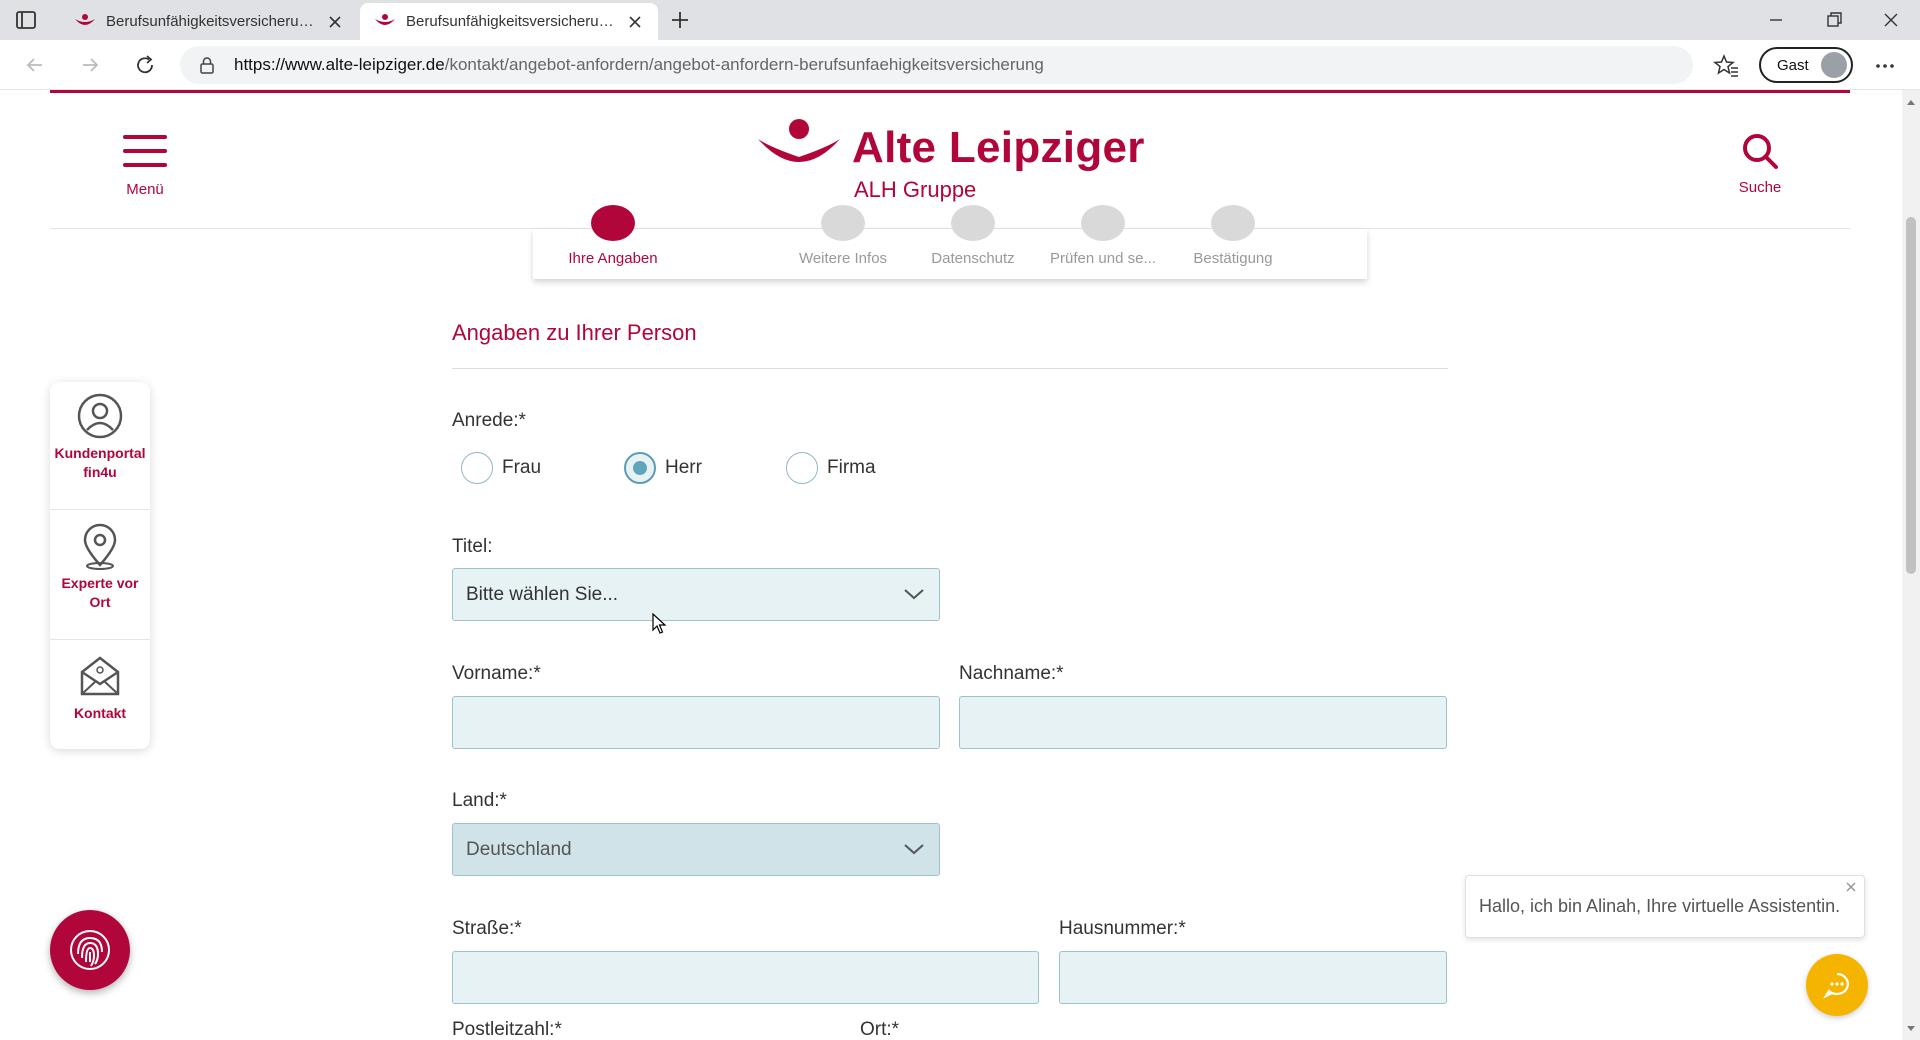 The height and width of the screenshot is (1040, 1920). What do you see at coordinates (950, 368) in the screenshot?
I see `section-divider` at bounding box center [950, 368].